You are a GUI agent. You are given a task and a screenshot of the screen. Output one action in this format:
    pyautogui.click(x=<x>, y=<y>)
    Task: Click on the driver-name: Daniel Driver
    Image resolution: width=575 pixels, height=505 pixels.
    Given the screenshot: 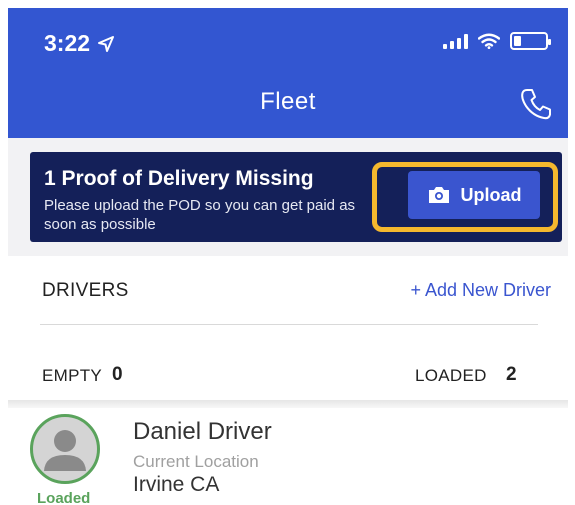 What is the action you would take?
    pyautogui.click(x=202, y=431)
    